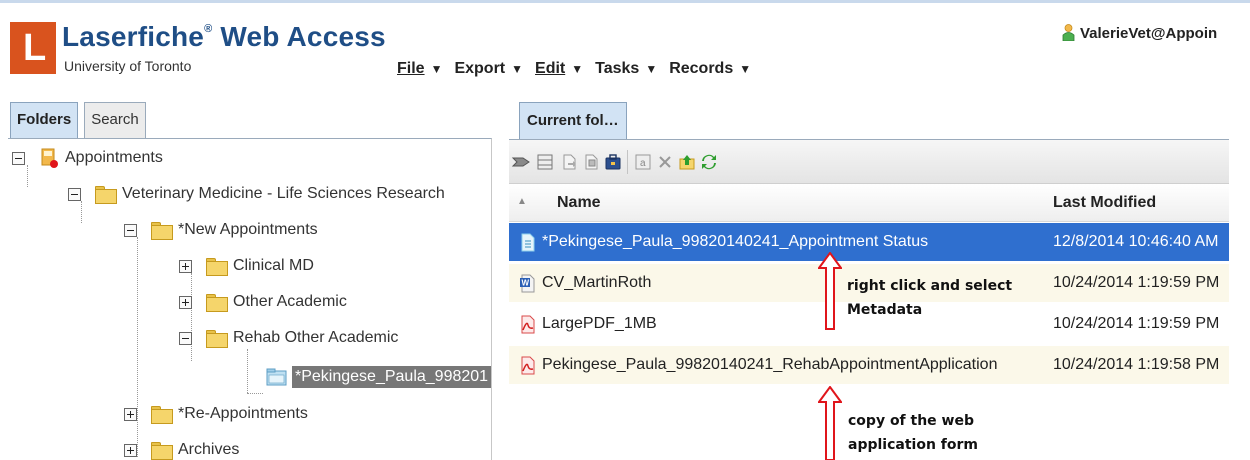 The height and width of the screenshot is (460, 1250). I want to click on tree-item-new-appointments: *New Appointments, so click(221, 230).